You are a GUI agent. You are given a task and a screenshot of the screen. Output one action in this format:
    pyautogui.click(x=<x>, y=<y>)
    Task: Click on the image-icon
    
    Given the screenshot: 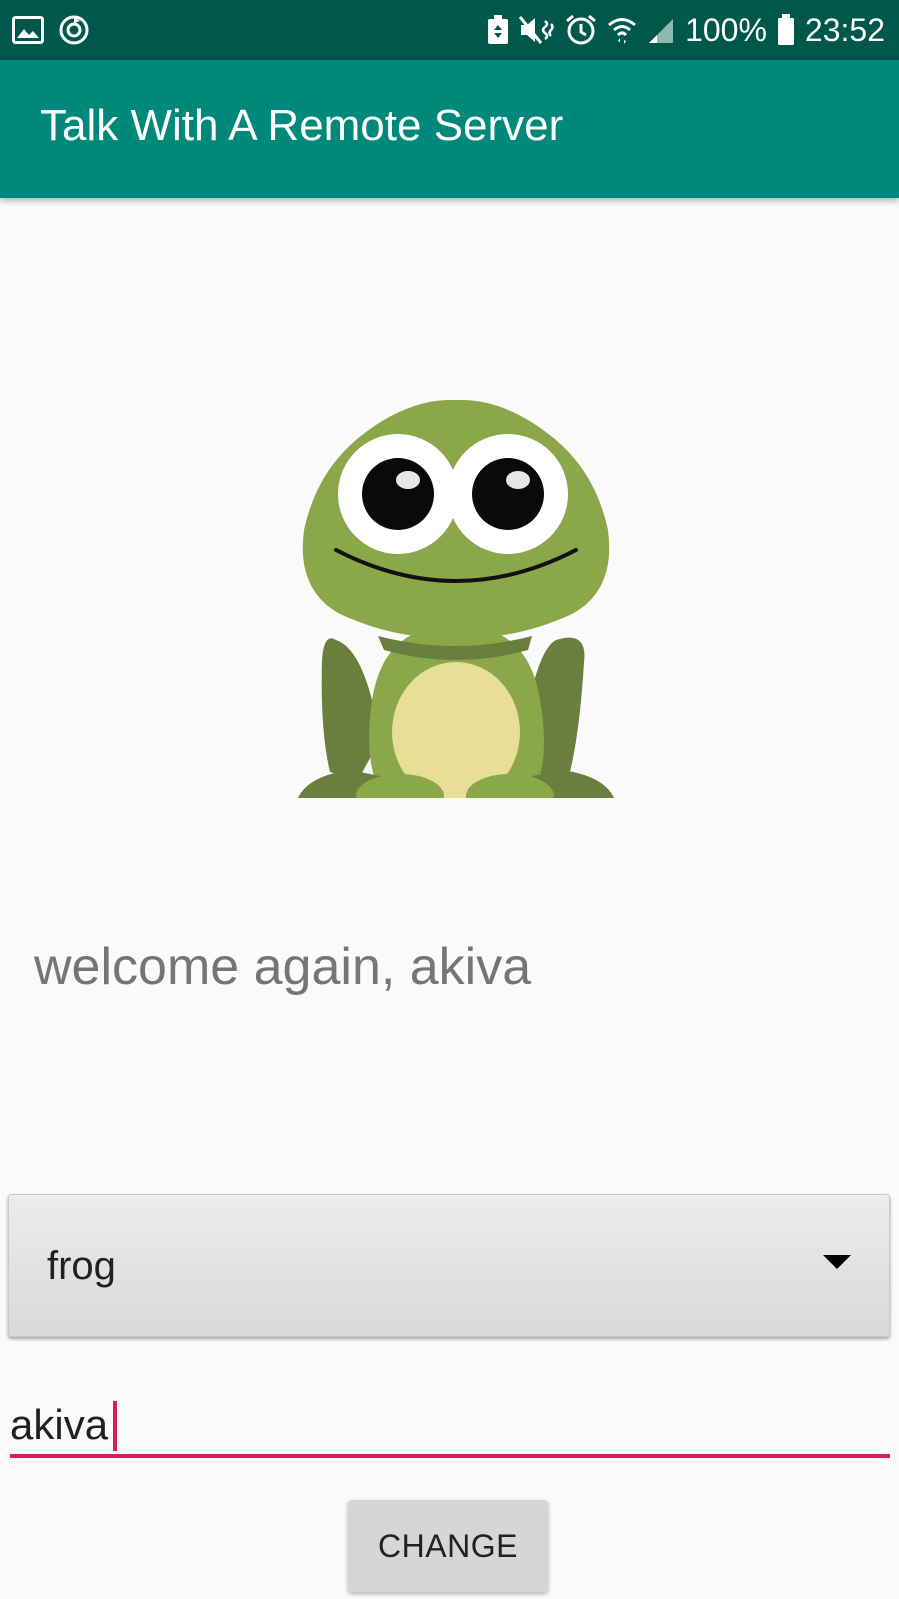 What is the action you would take?
    pyautogui.click(x=28, y=30)
    